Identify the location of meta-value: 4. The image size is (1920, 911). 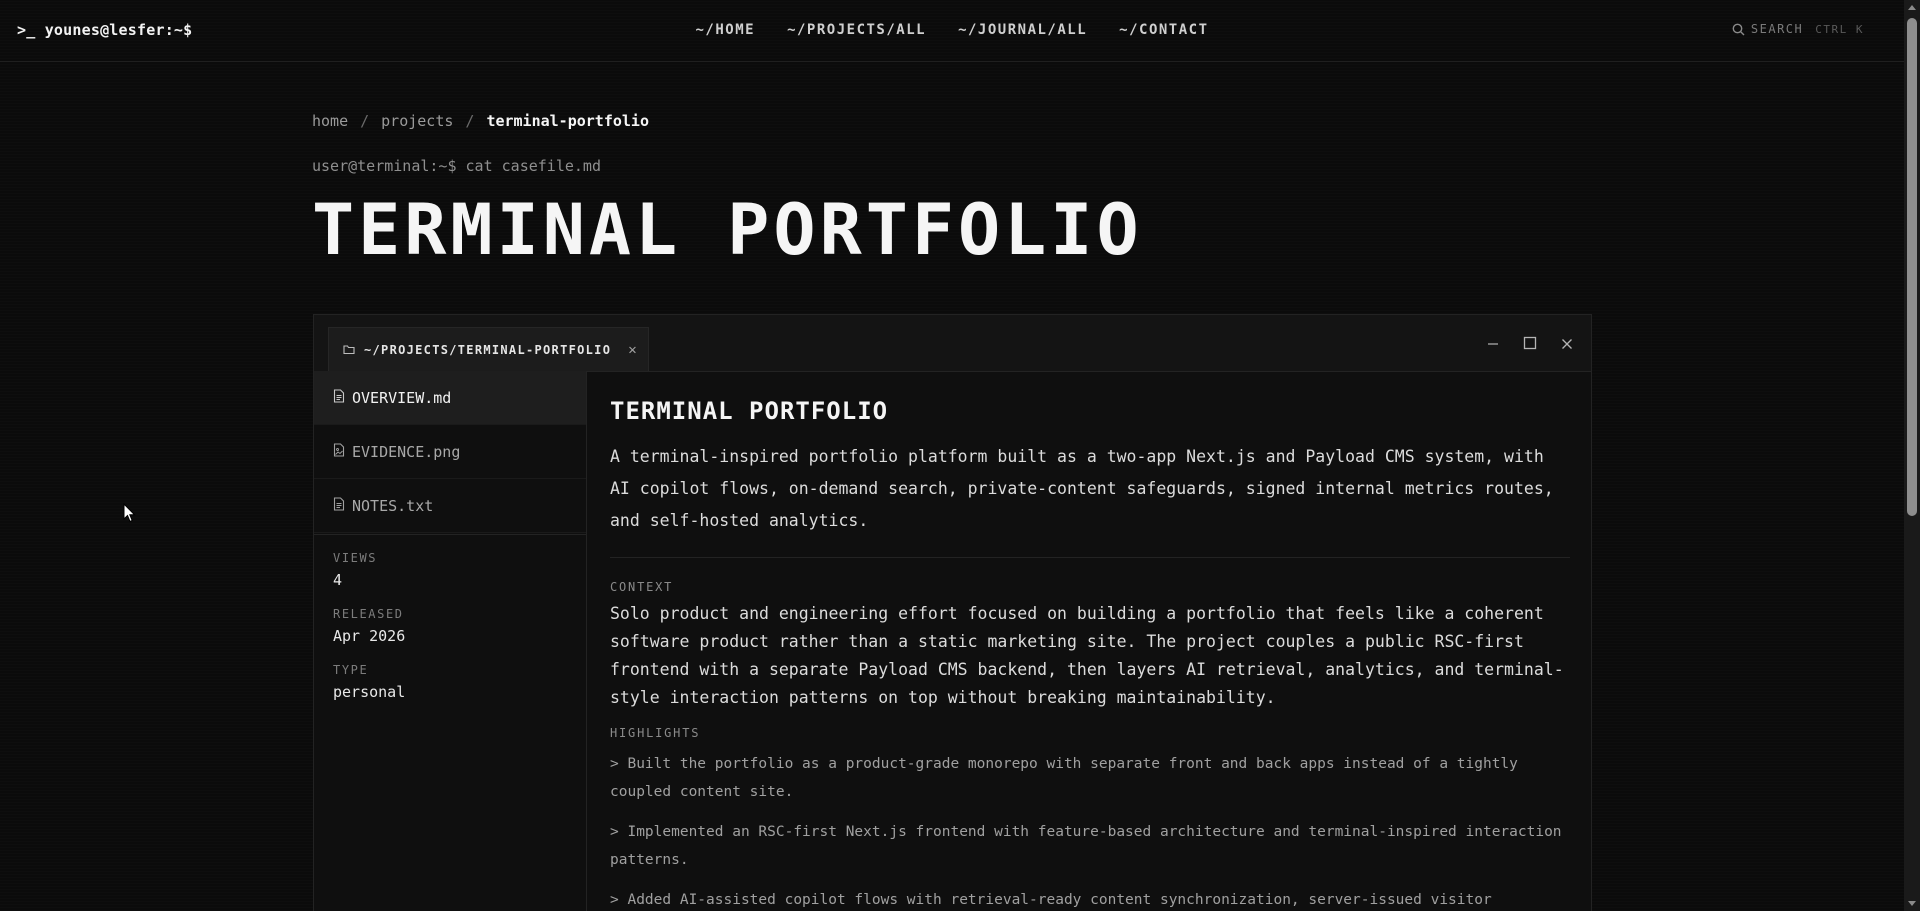
(338, 580).